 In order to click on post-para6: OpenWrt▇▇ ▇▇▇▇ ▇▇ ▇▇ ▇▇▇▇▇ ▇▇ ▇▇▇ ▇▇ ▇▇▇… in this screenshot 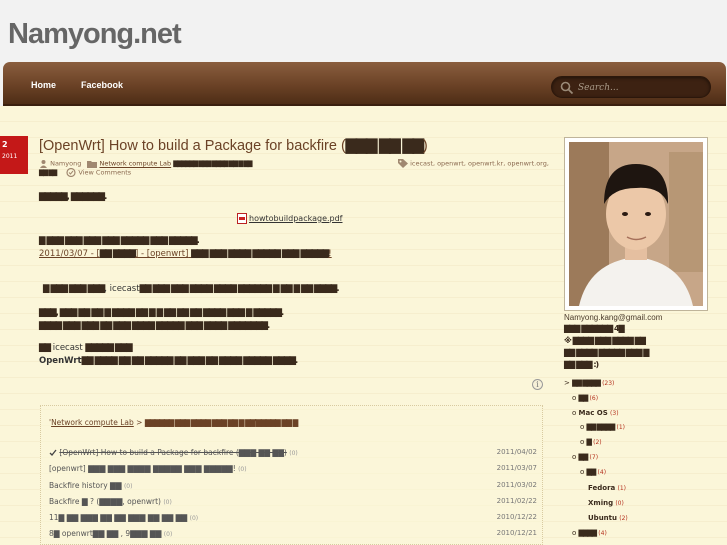, I will do `click(168, 361)`.